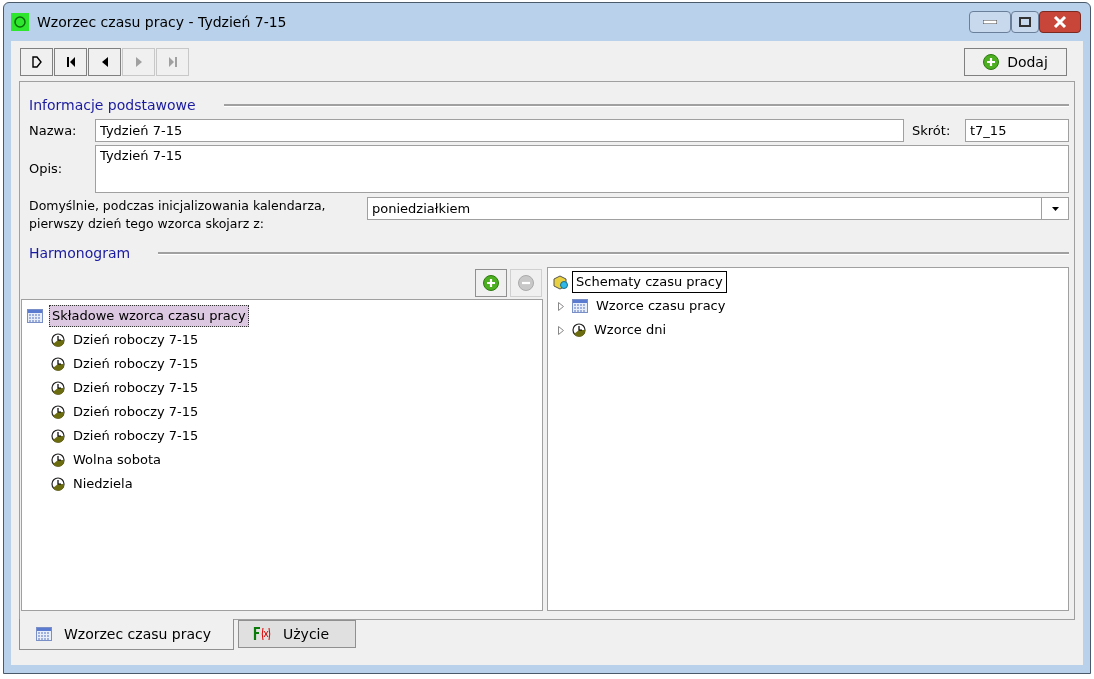 This screenshot has width=1094, height=679. Describe the element at coordinates (932, 130) in the screenshot. I see `field-label: Skrót:` at that location.